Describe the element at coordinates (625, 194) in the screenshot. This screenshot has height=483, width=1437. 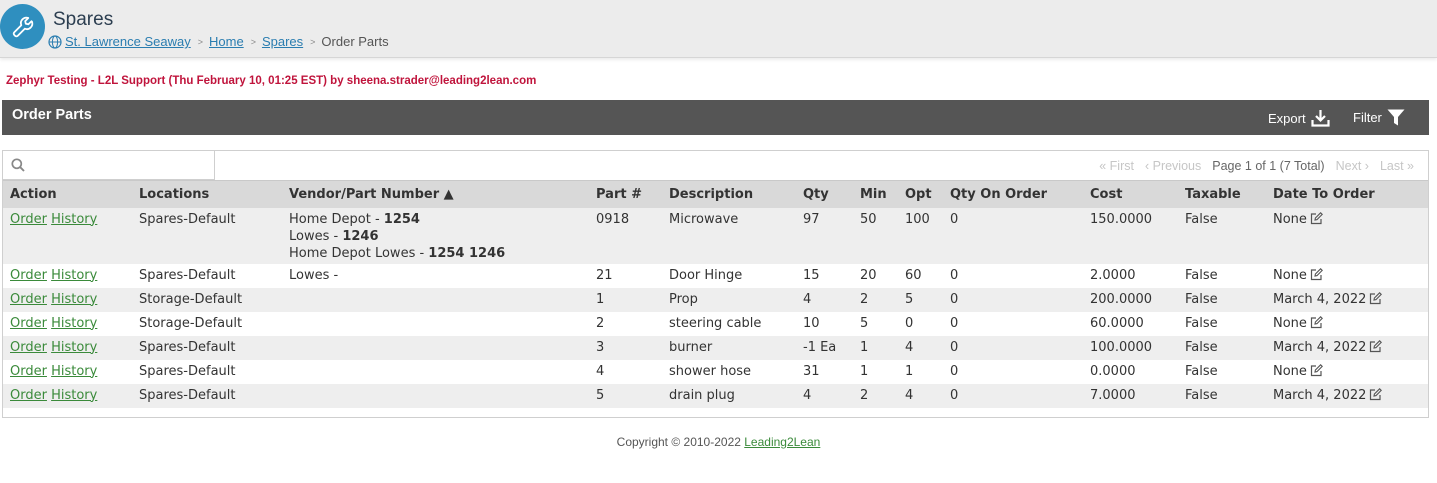
I see `column-header-part-number: Part #` at that location.